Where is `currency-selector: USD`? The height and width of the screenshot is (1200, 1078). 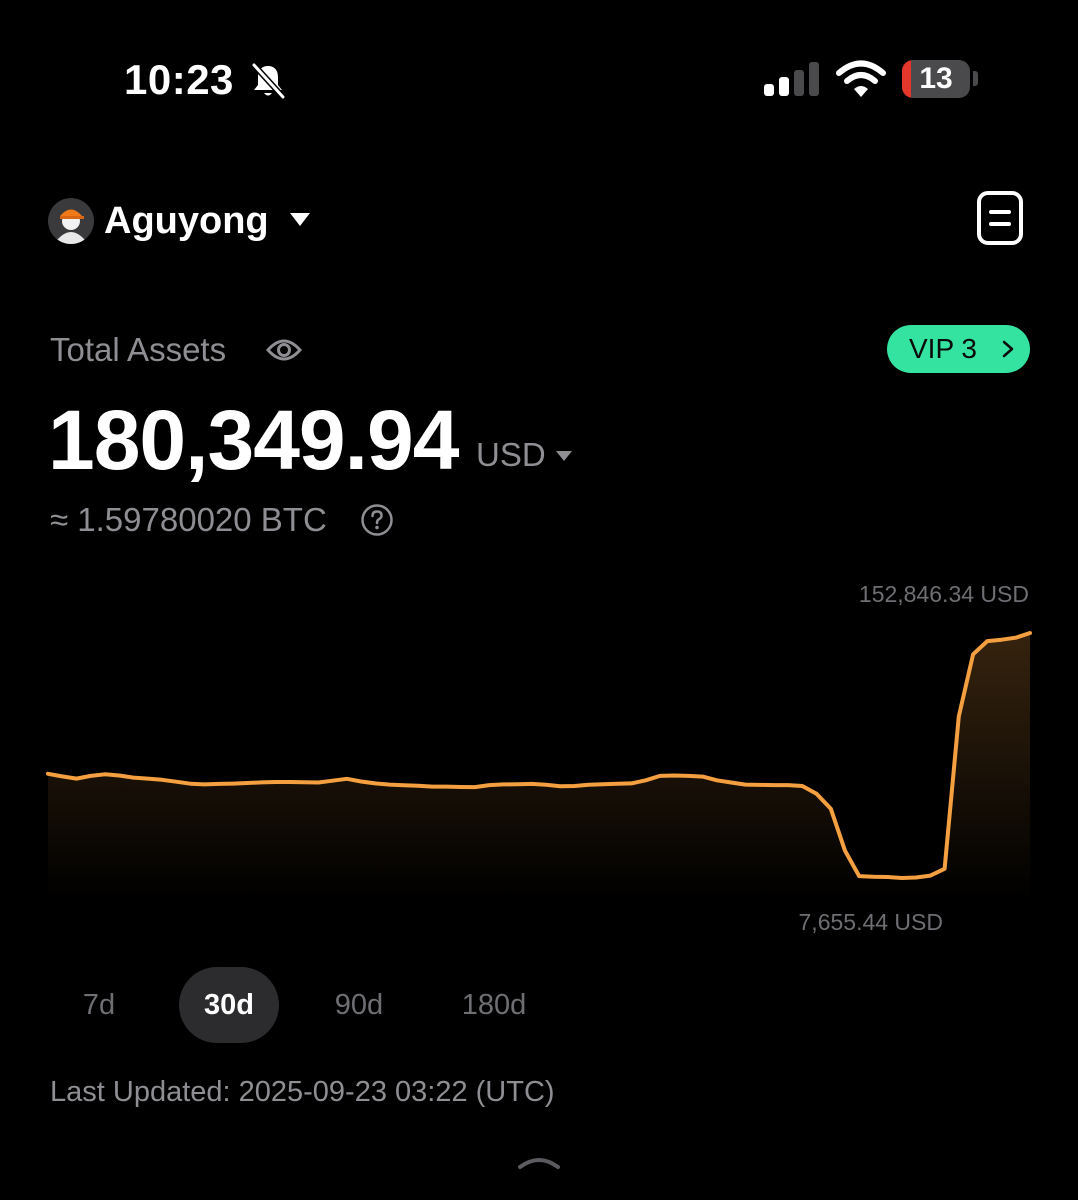 currency-selector: USD is located at coordinates (511, 455).